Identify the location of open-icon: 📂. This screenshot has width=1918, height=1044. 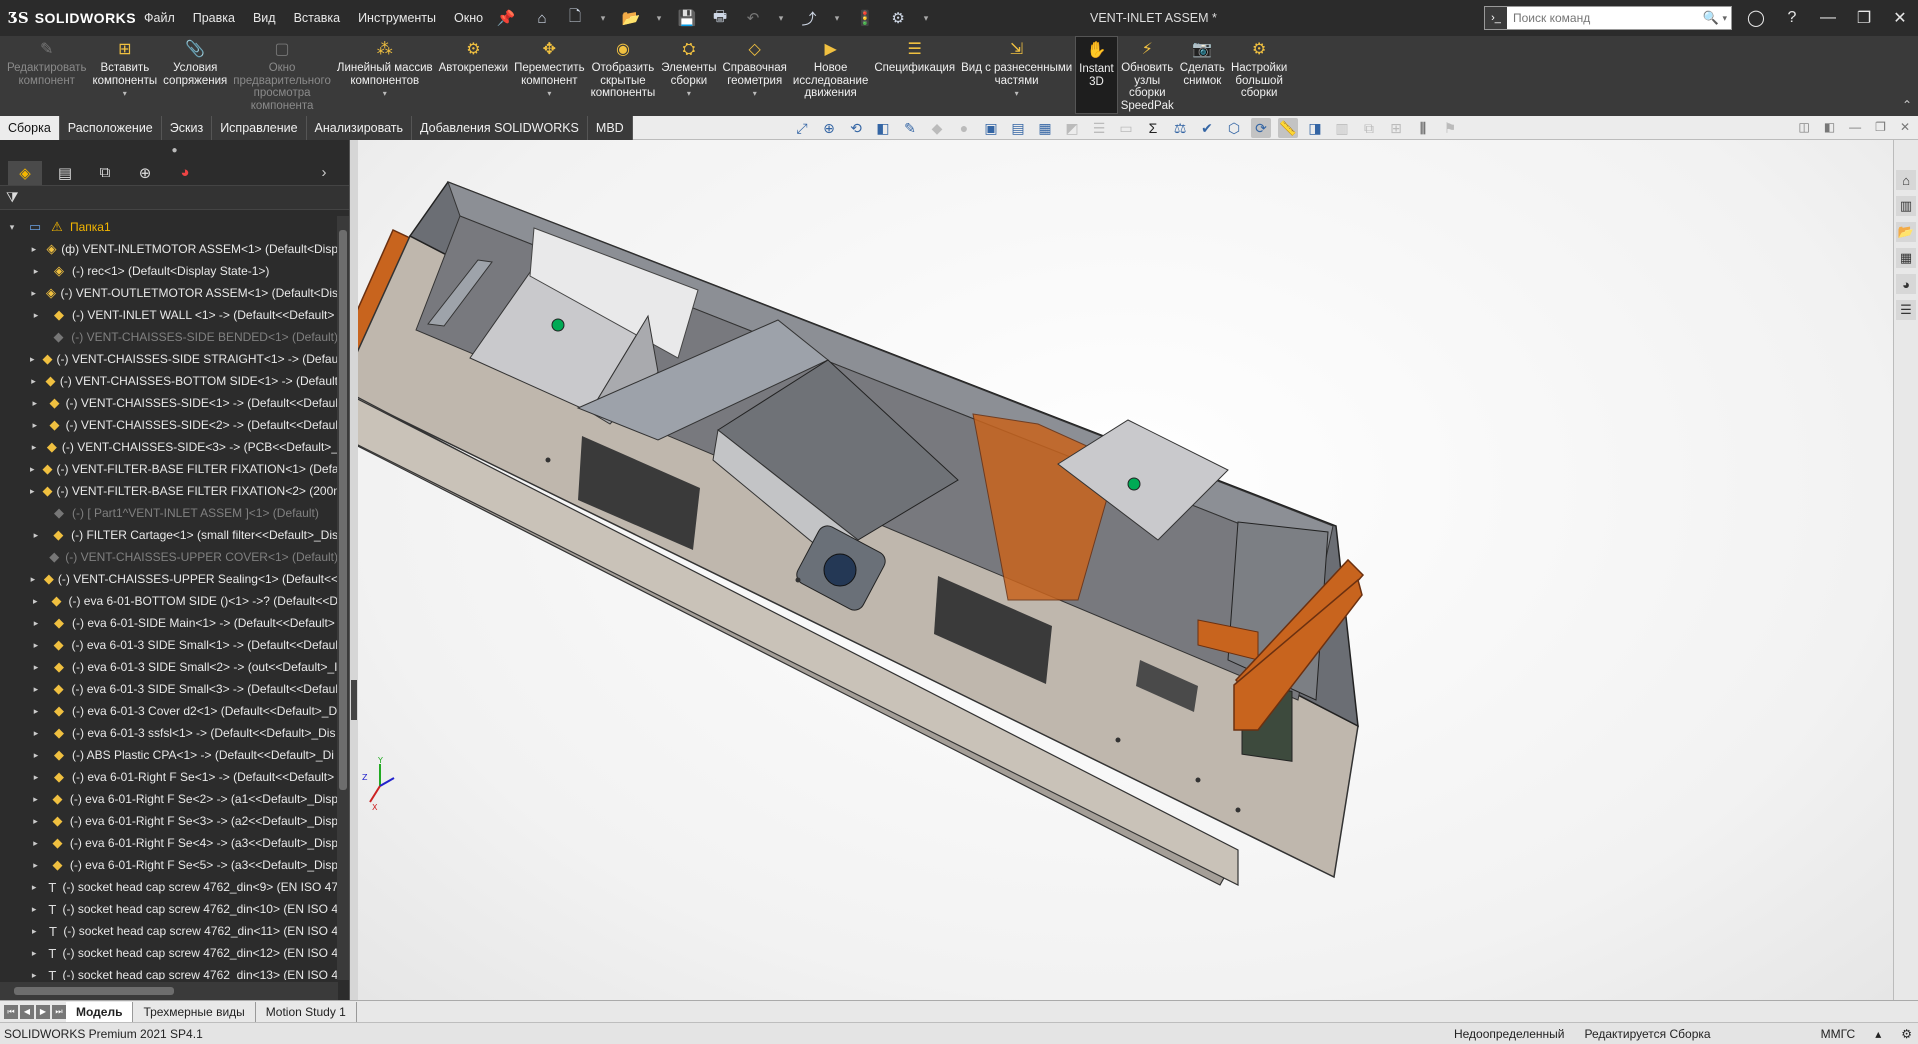
(631, 18).